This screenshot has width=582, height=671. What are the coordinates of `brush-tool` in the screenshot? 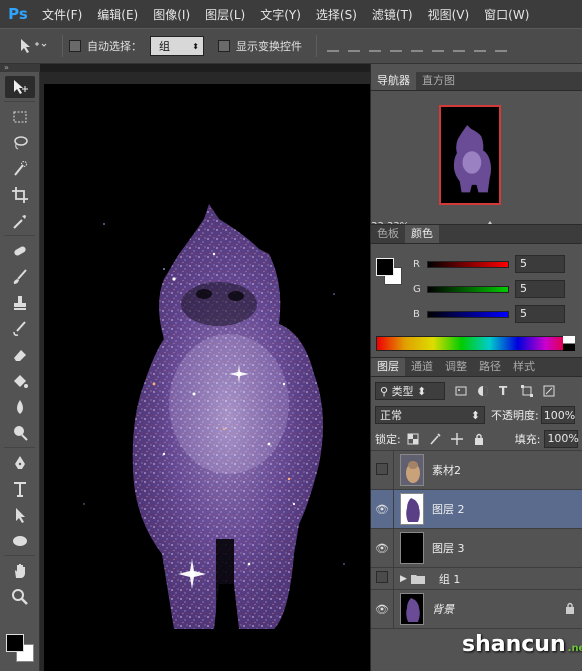 It's located at (20, 277).